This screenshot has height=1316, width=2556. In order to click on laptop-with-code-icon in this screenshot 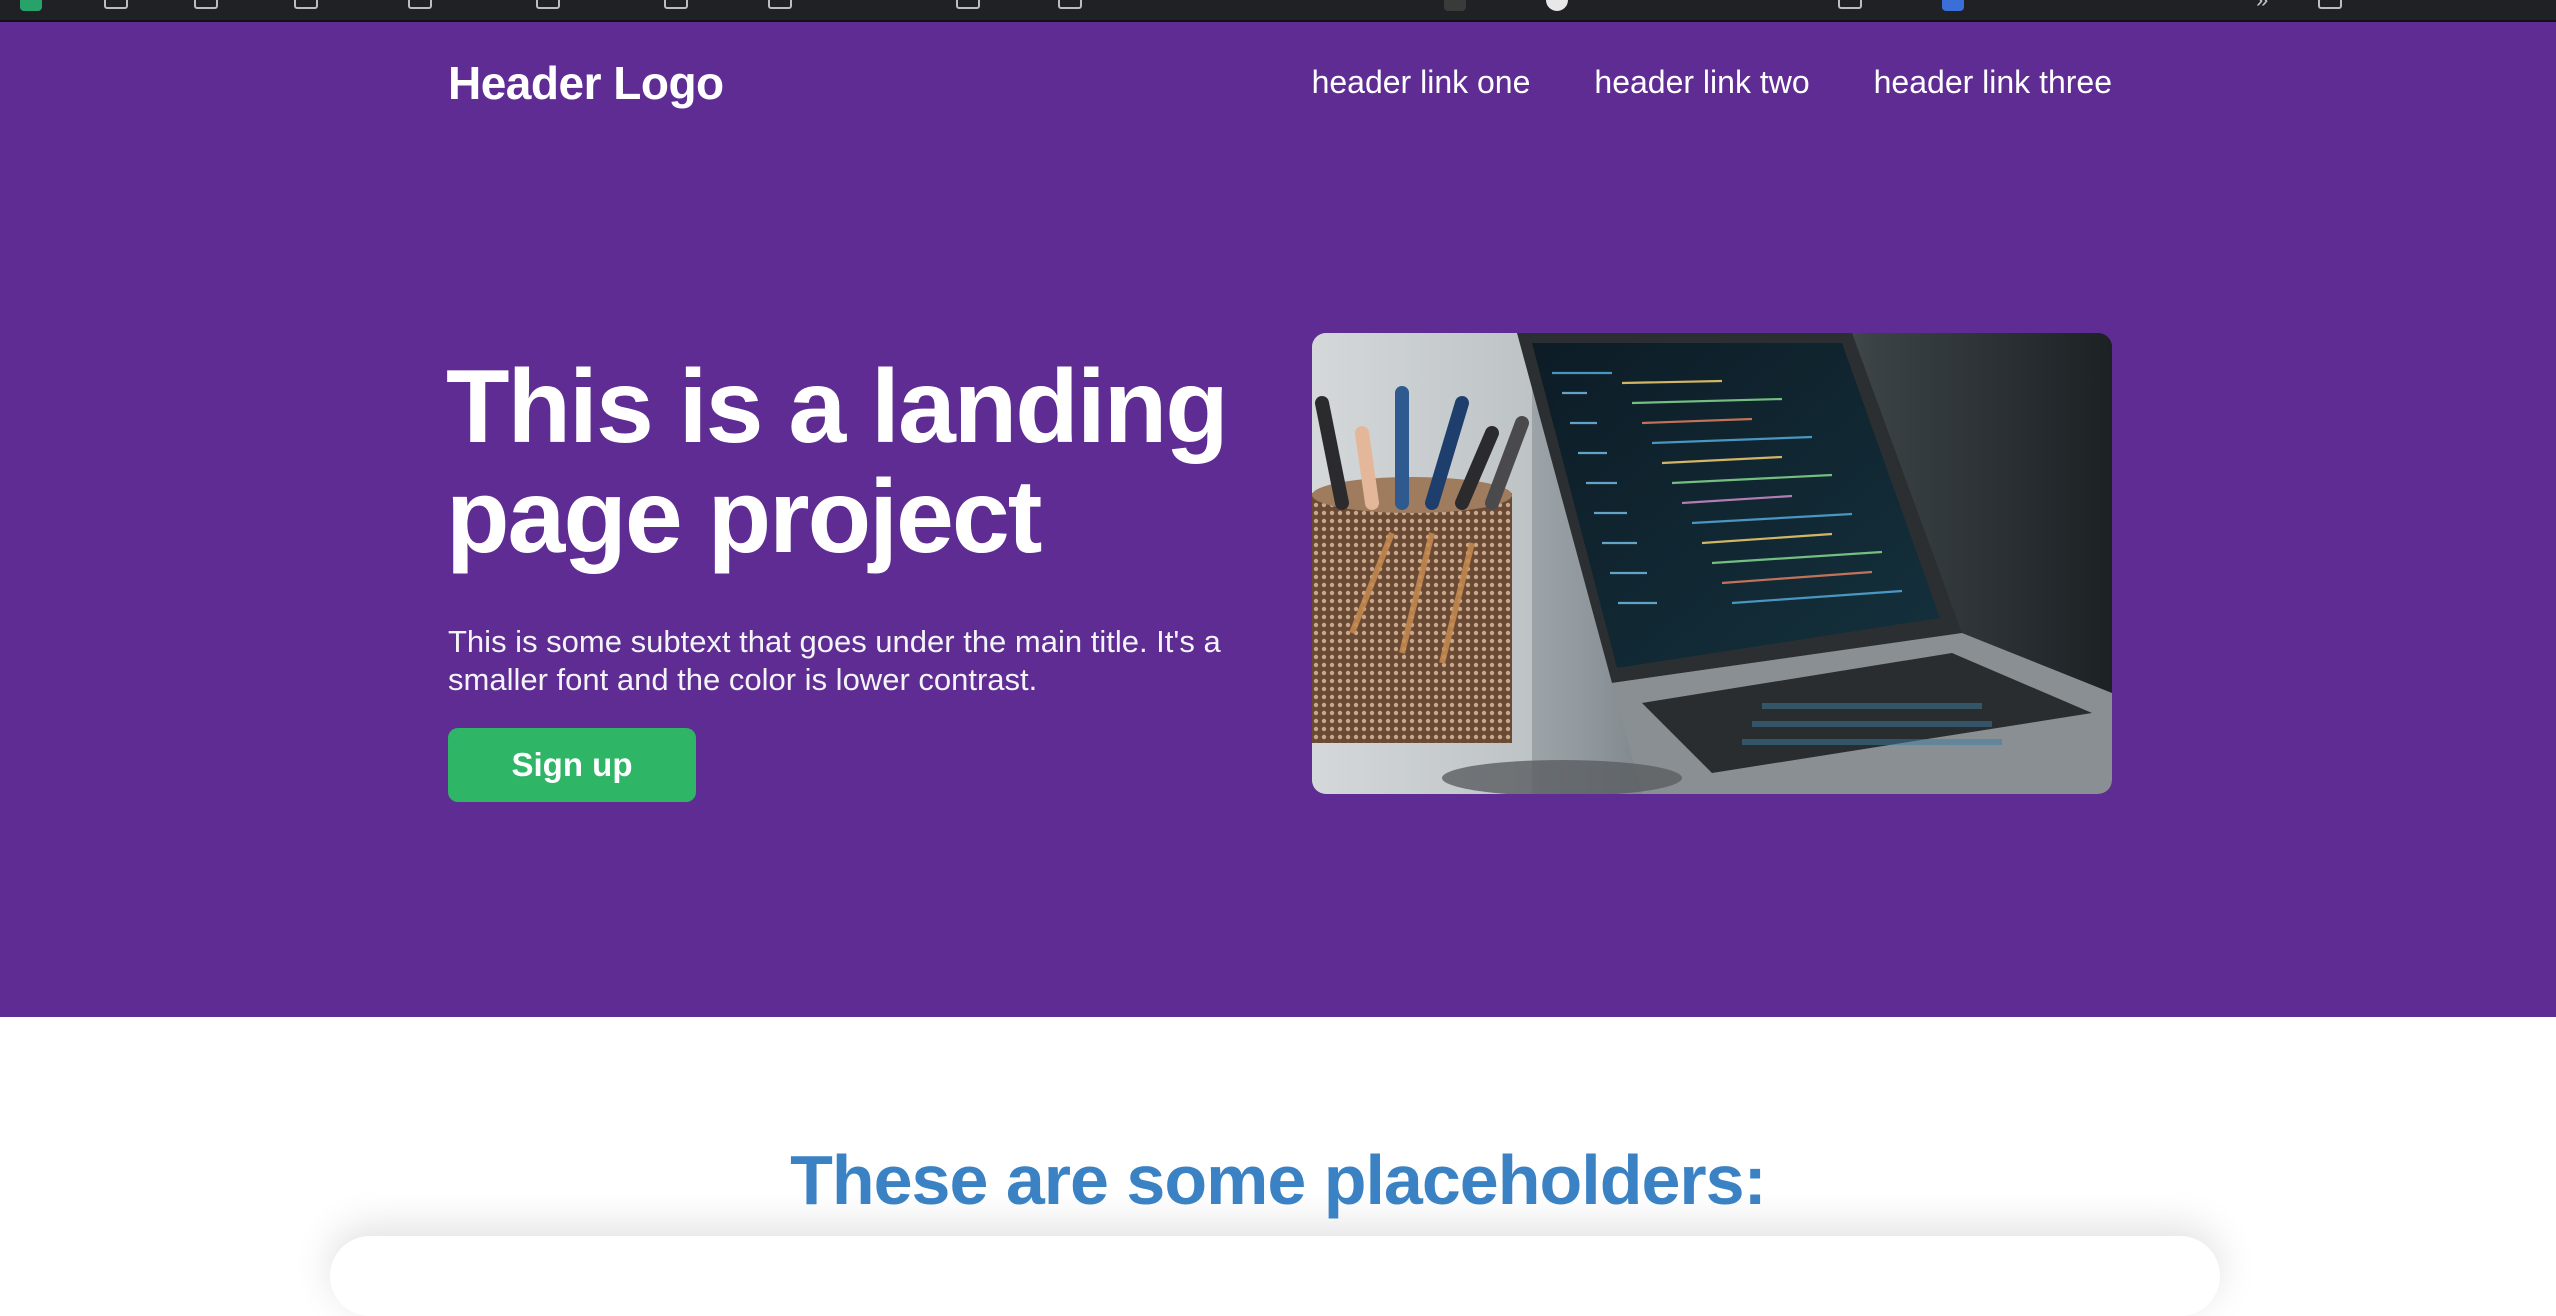, I will do `click(1712, 563)`.